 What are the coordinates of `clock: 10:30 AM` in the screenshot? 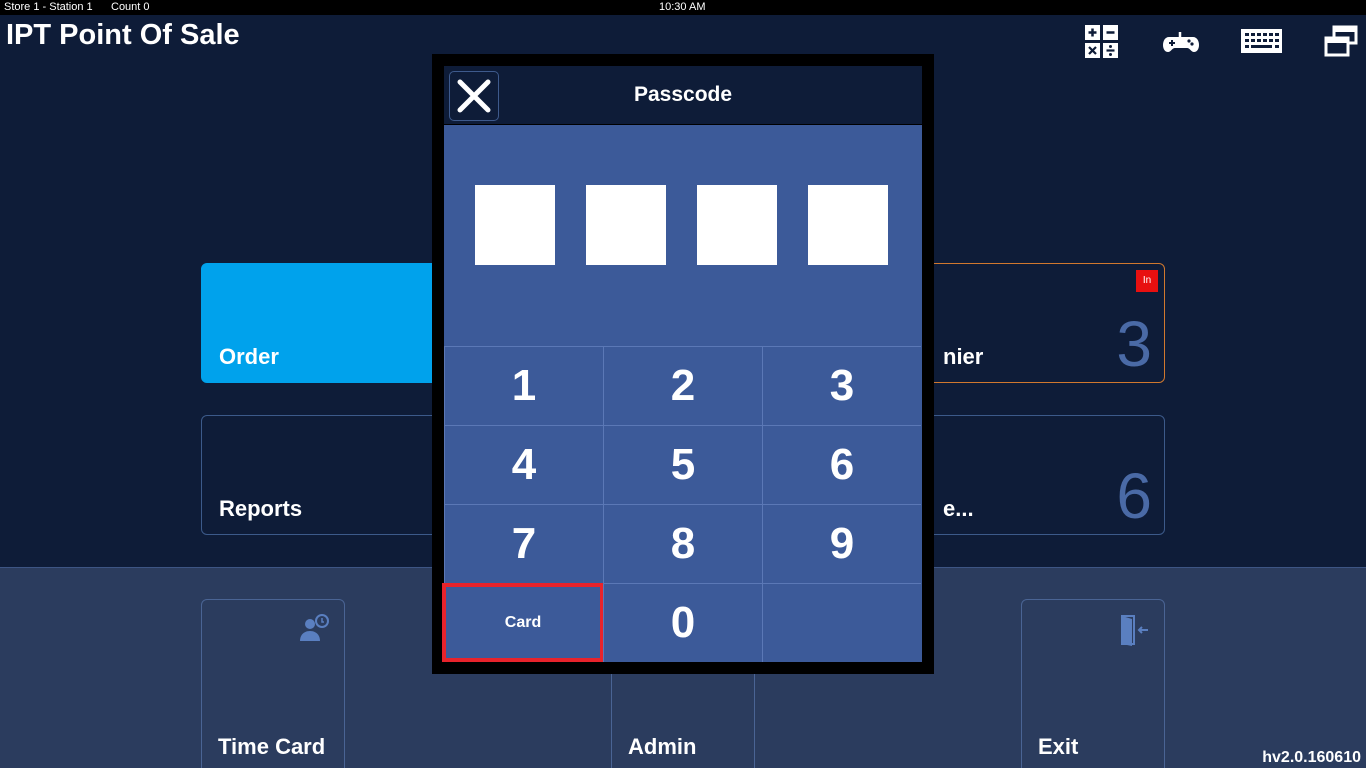 It's located at (682, 7).